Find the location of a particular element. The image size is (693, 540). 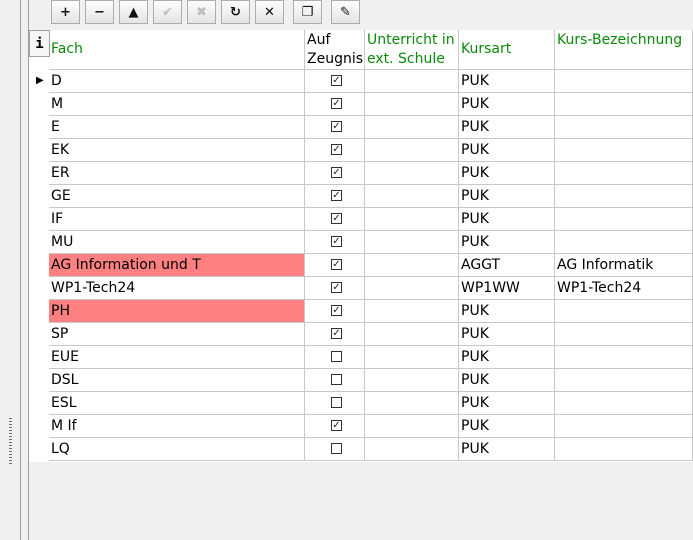

copy-document-button: ❐ is located at coordinates (307, 12).